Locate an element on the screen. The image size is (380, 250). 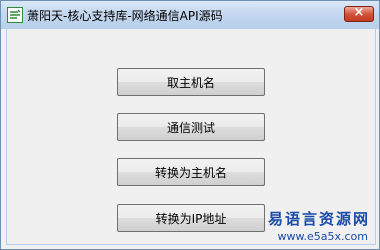
watermark-url: www.e5a5x.com is located at coordinates (322, 236).